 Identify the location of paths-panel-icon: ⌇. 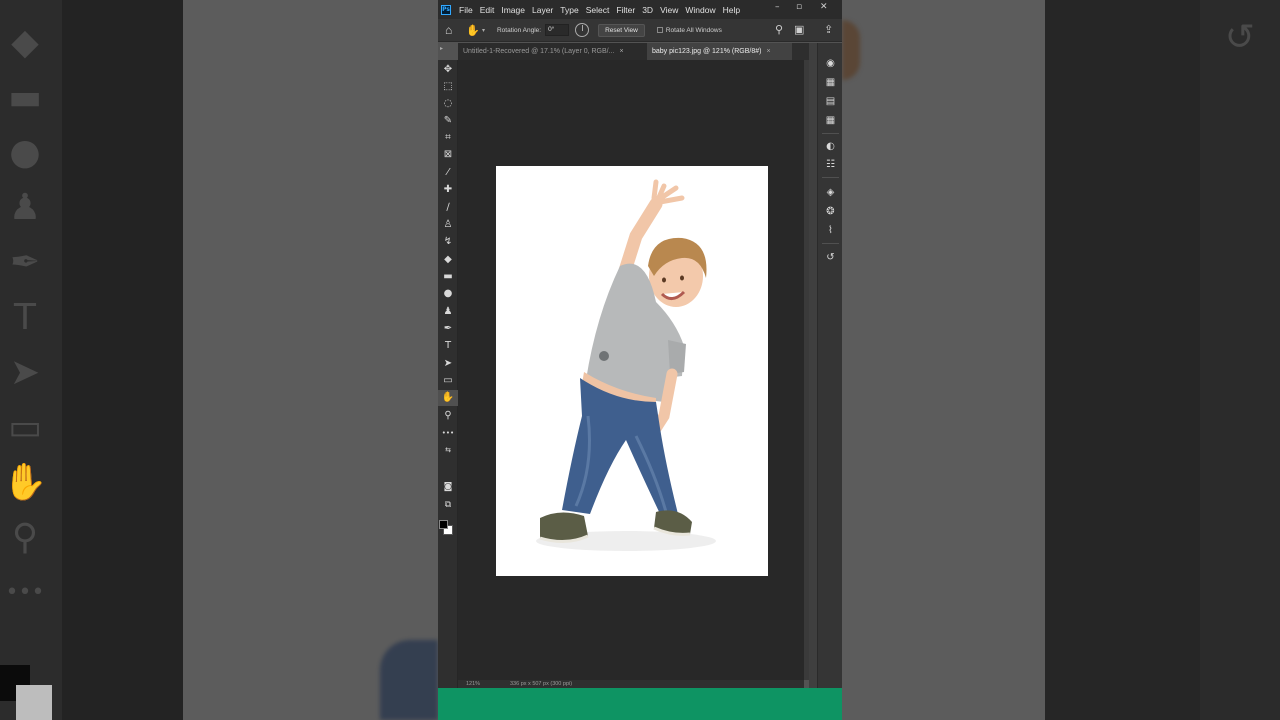
(830, 231).